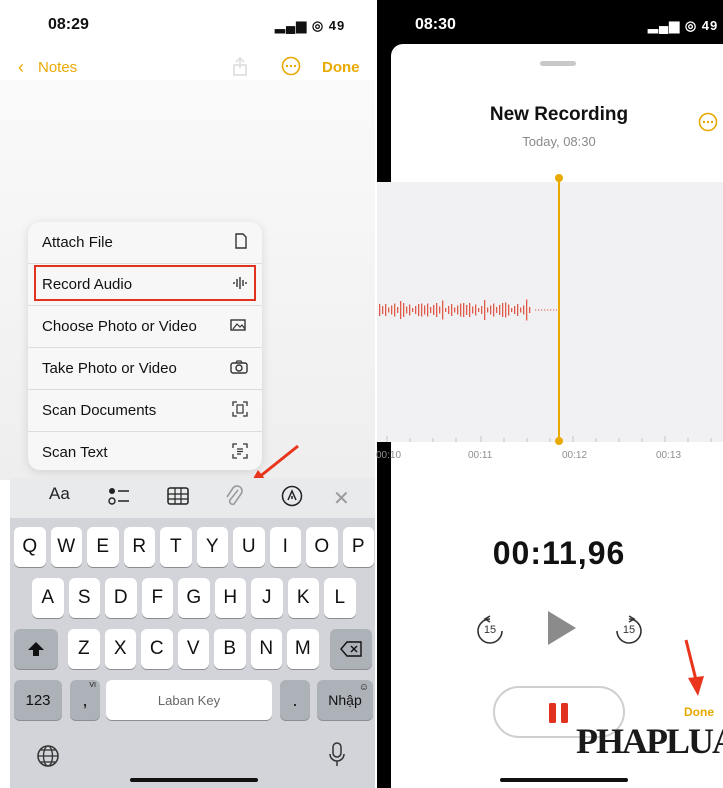  Describe the element at coordinates (75, 452) in the screenshot. I see `menu-item-label: Scan Text` at that location.